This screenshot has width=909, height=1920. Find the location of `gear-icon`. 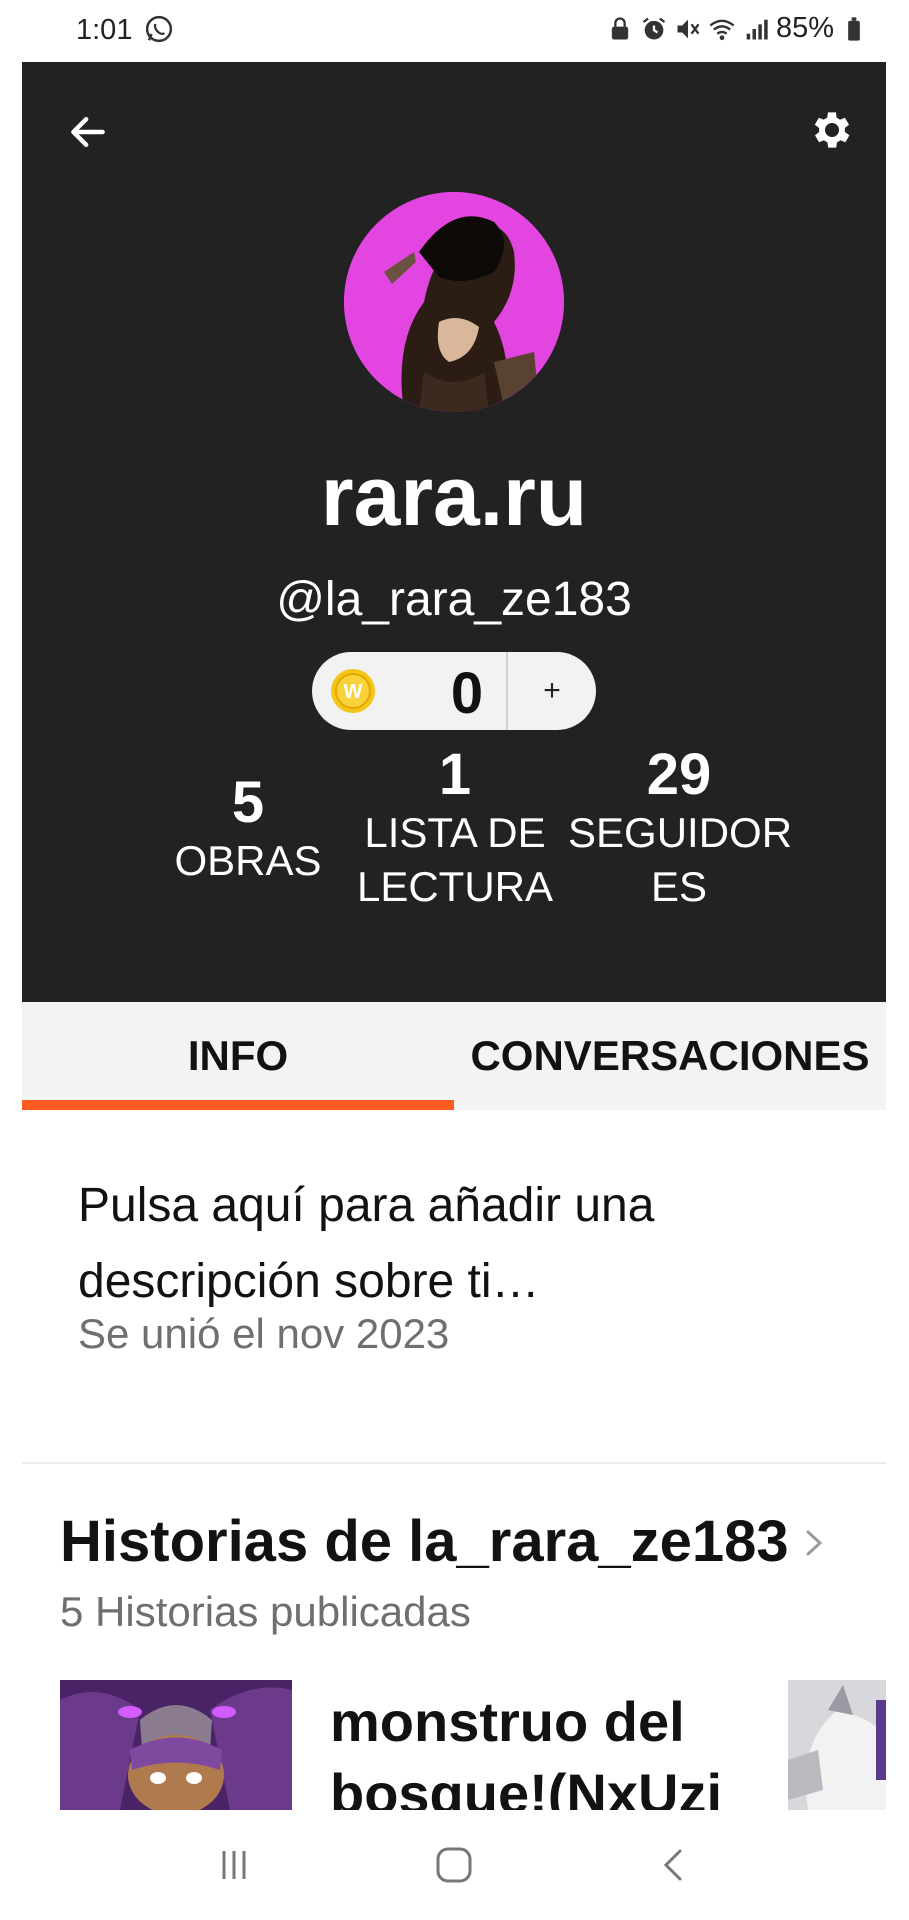

gear-icon is located at coordinates (832, 130).